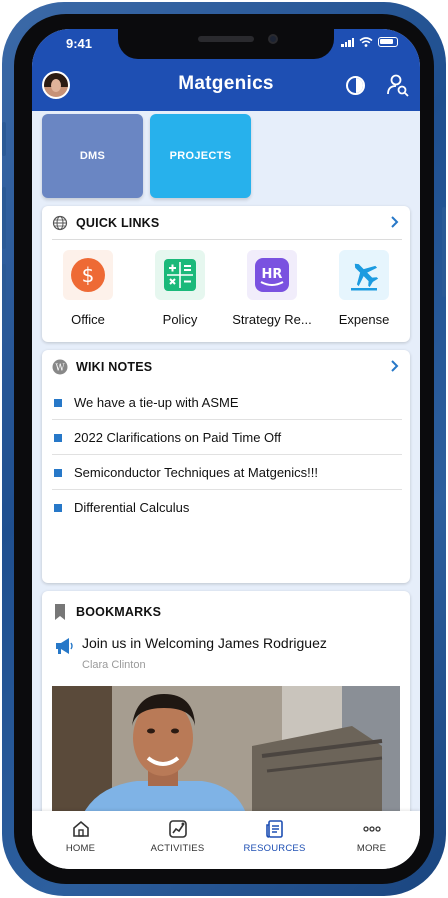  I want to click on wiki-note-label: Differential Calculus, so click(132, 507).